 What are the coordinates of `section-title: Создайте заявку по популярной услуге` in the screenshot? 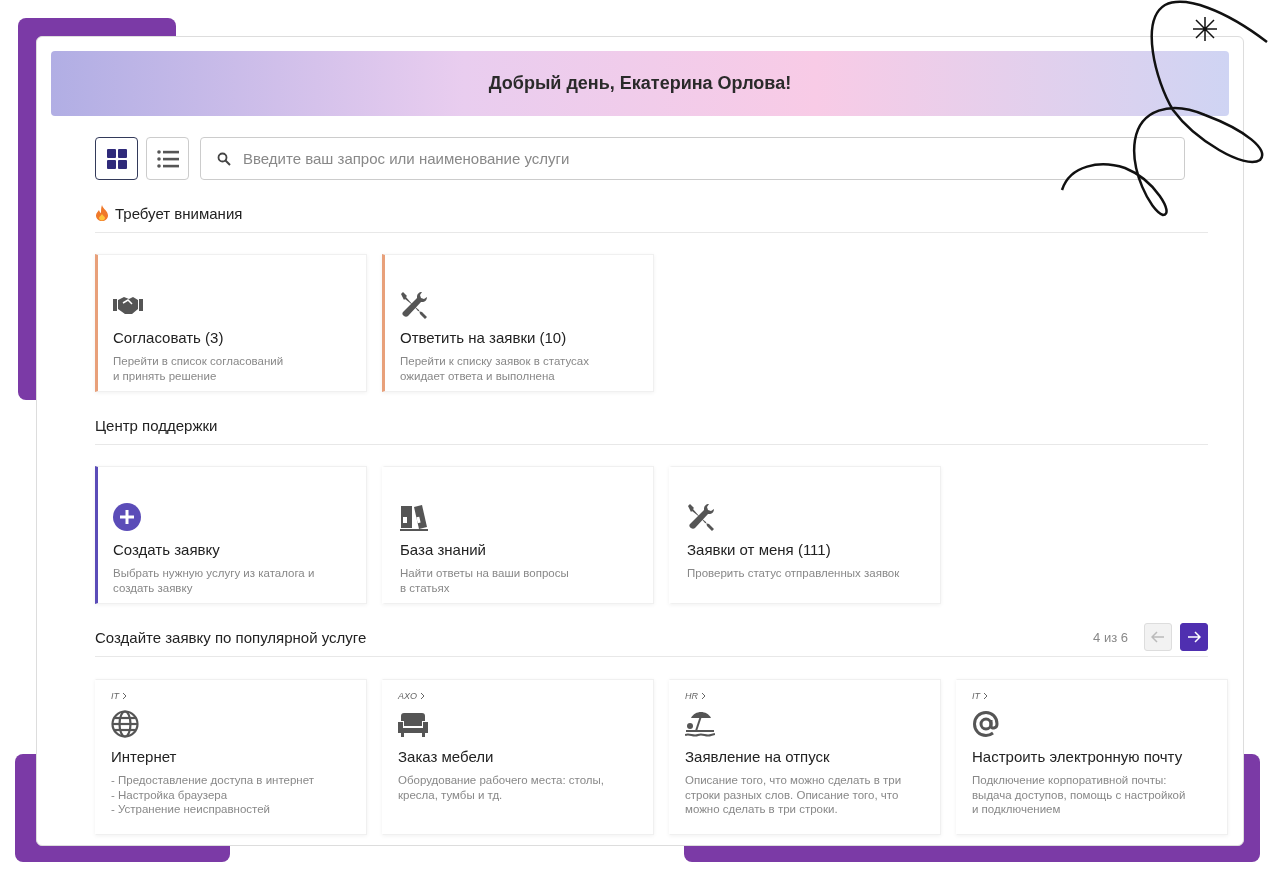 It's located at (231, 637).